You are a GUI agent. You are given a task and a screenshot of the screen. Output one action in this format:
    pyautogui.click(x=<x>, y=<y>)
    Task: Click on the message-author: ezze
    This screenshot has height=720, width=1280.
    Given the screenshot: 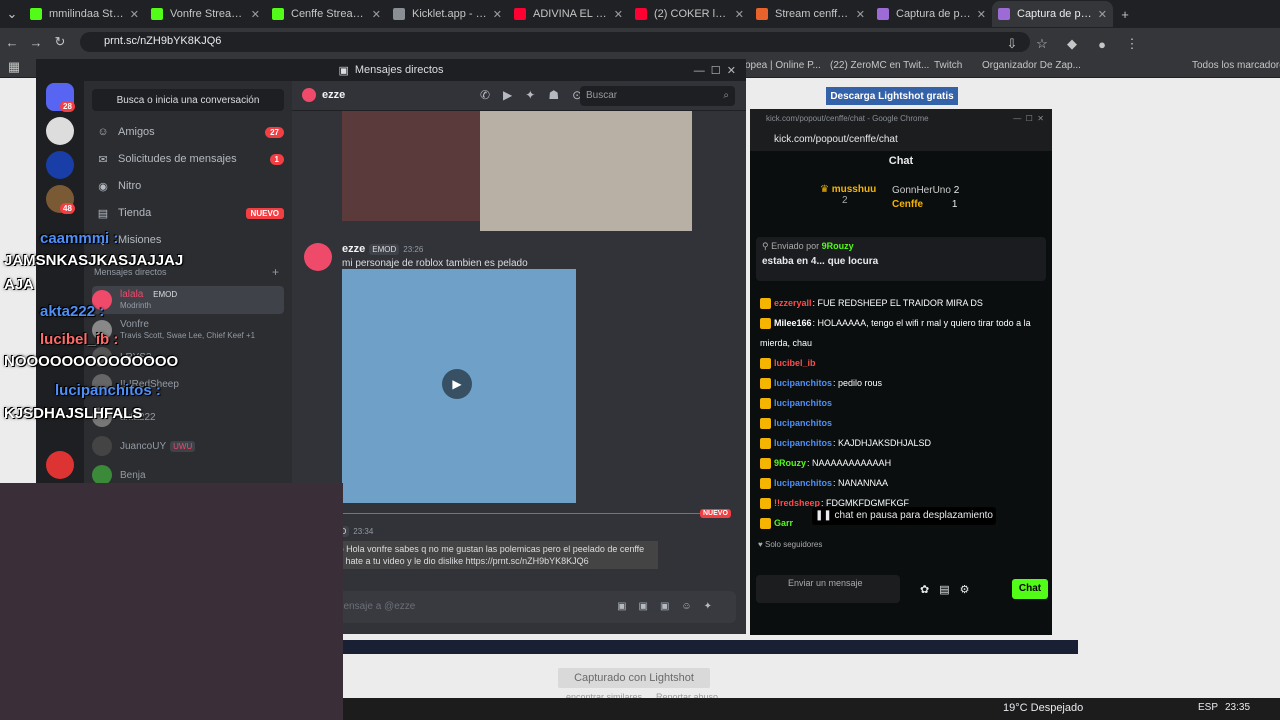 What is the action you would take?
    pyautogui.click(x=353, y=249)
    